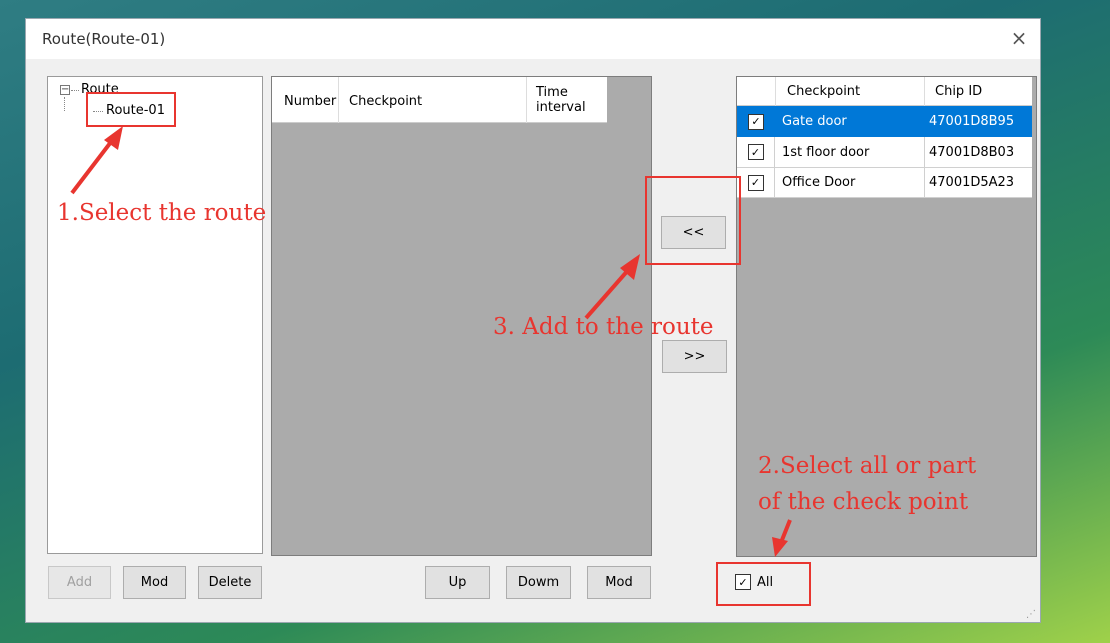  What do you see at coordinates (96, 160) in the screenshot?
I see `arrow-step1` at bounding box center [96, 160].